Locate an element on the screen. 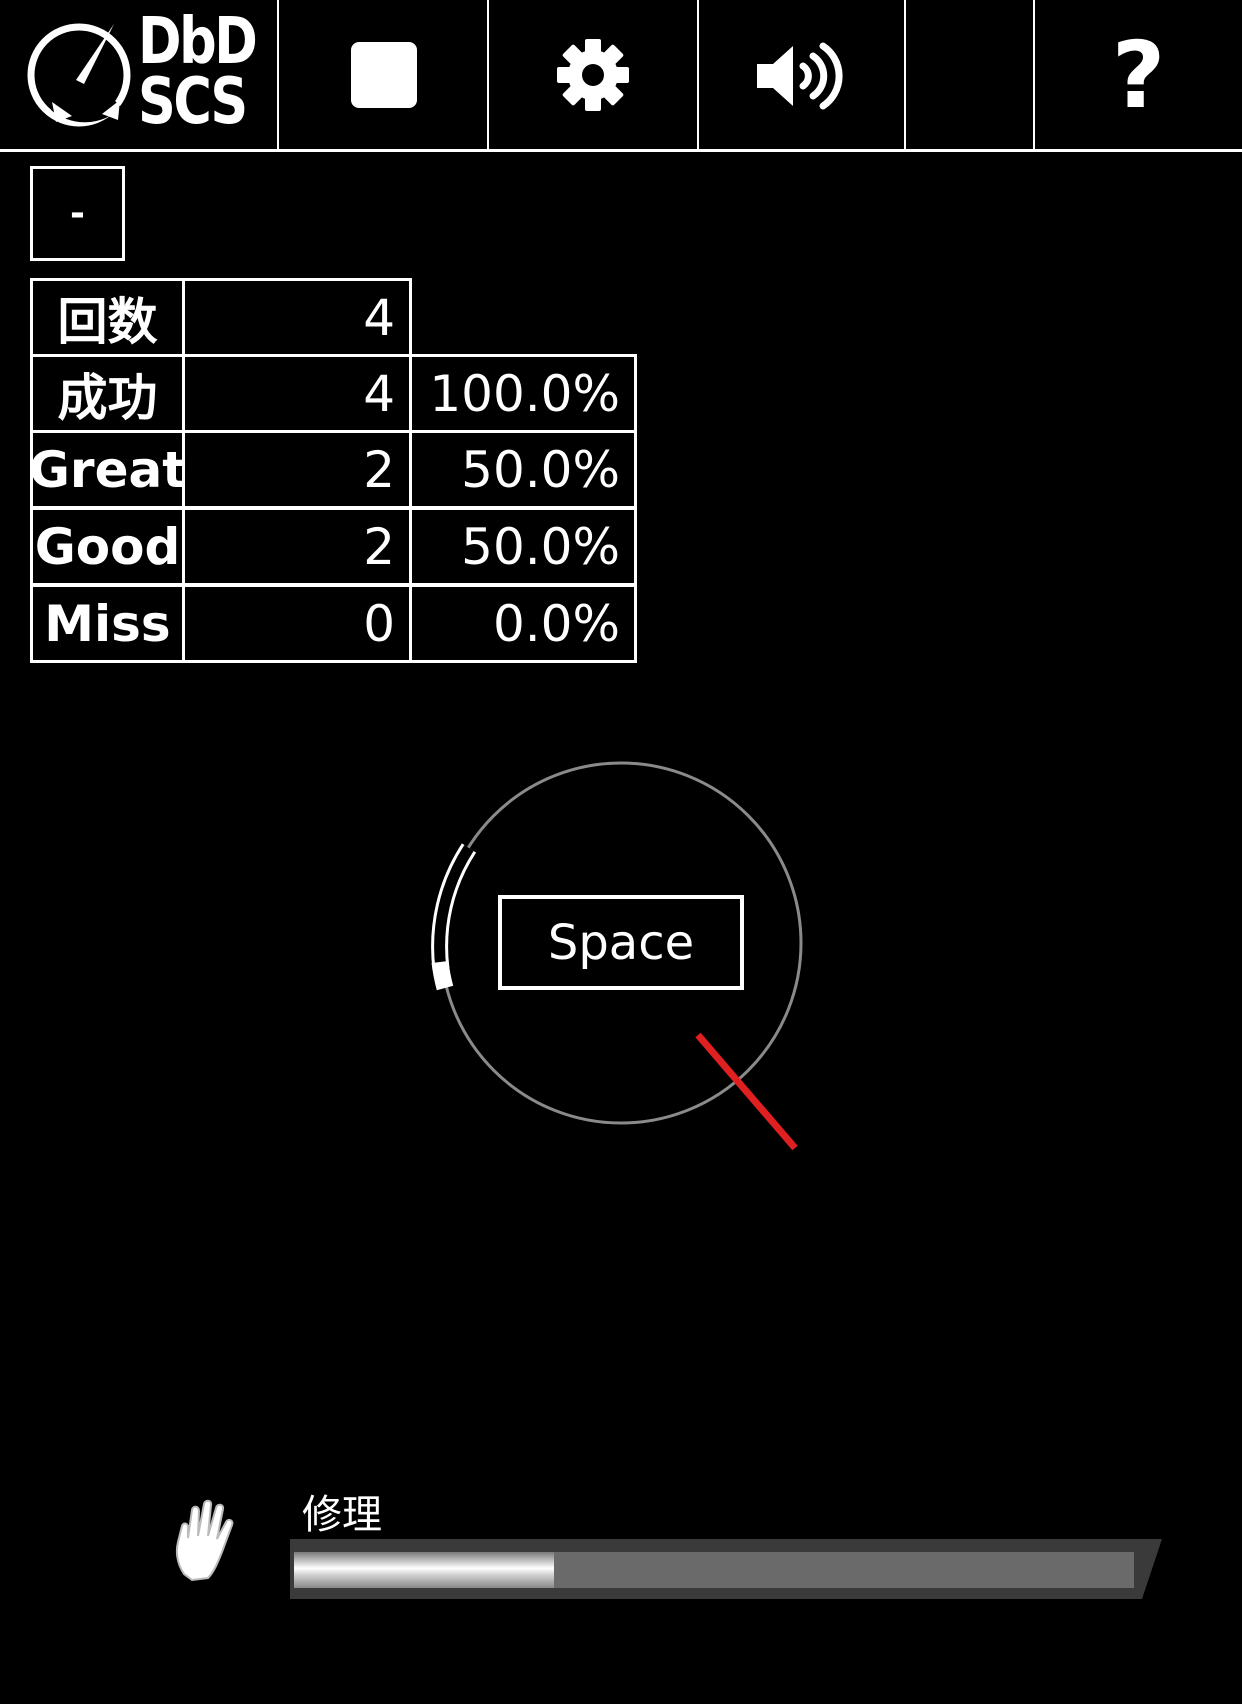 The image size is (1242, 1704). stat-label-good: Good is located at coordinates (107, 546).